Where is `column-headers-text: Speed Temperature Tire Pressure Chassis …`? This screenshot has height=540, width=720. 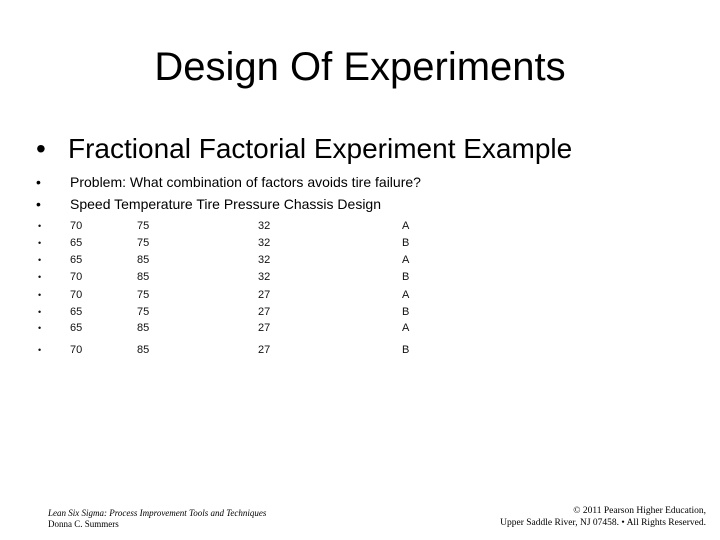
column-headers-text: Speed Temperature Tire Pressure Chassis … is located at coordinates (226, 204).